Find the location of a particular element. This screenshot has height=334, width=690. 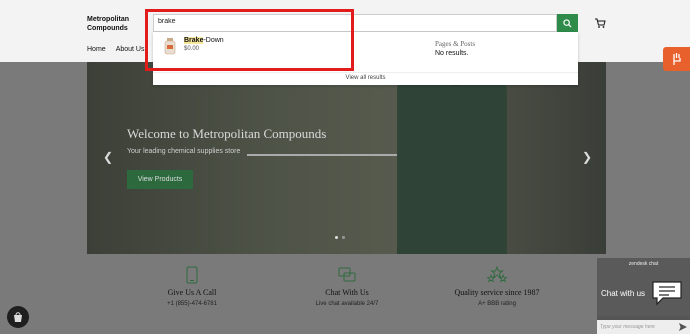

nav-about-us: About Us is located at coordinates (130, 49).